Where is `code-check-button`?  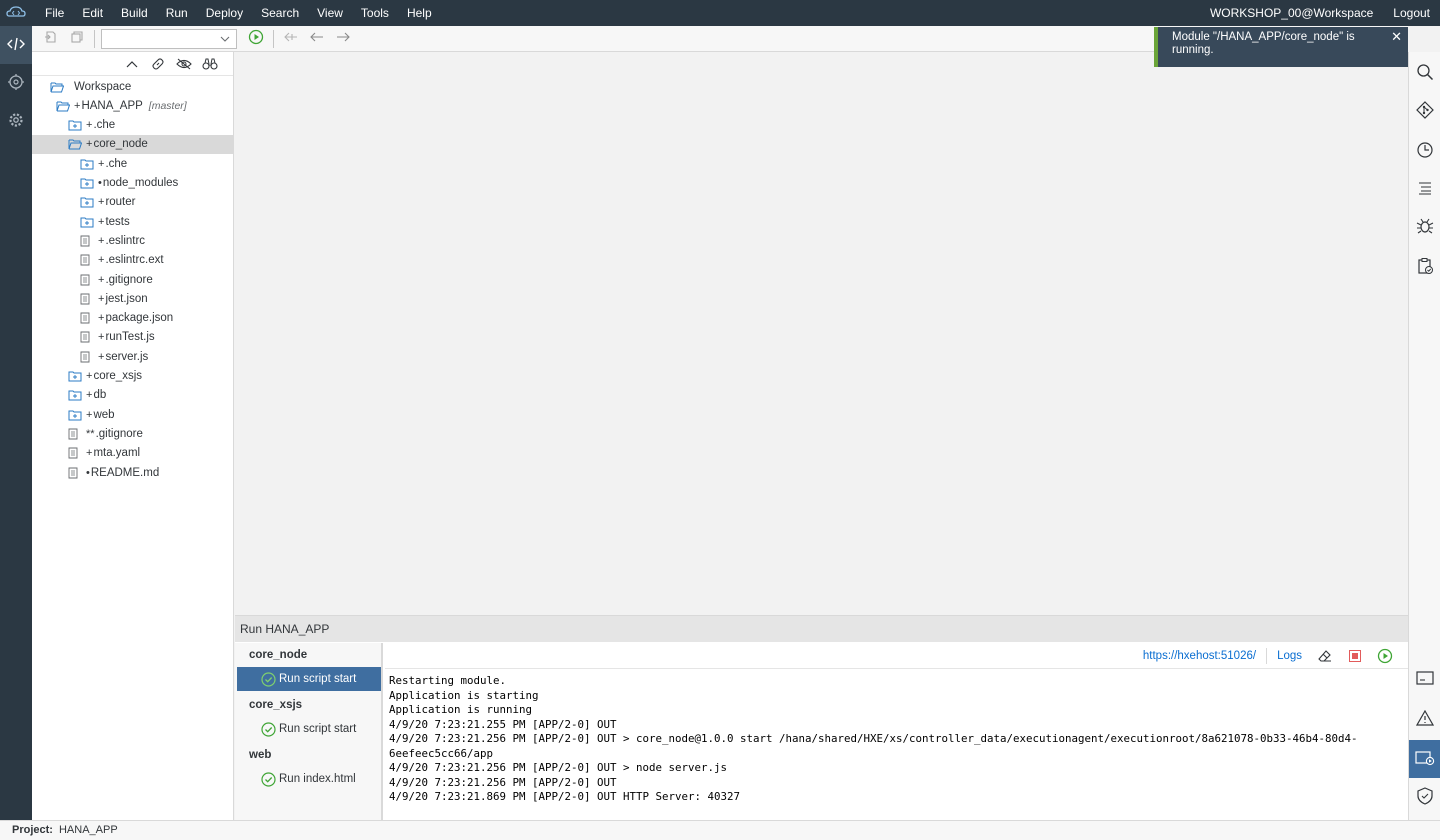
code-check-button is located at coordinates (1424, 267).